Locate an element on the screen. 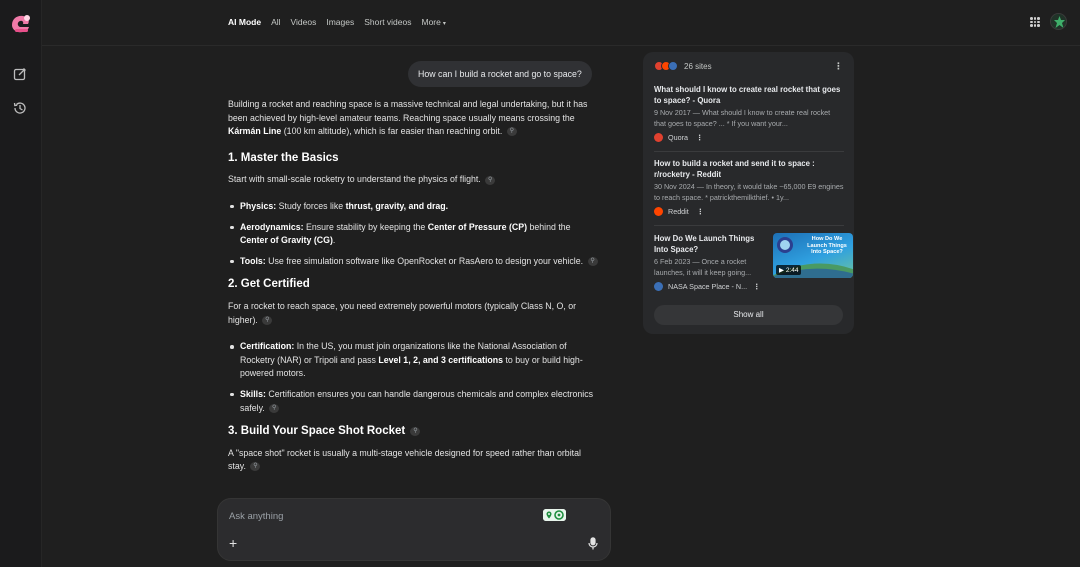  list-item-bold: thrust, gravity, and drag. is located at coordinates (397, 205).